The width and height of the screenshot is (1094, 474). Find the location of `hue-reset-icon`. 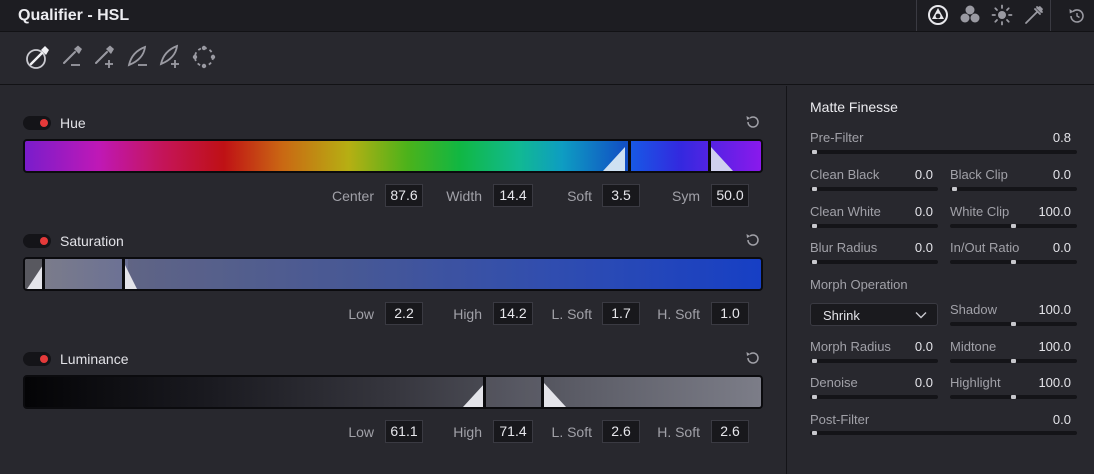

hue-reset-icon is located at coordinates (753, 122).